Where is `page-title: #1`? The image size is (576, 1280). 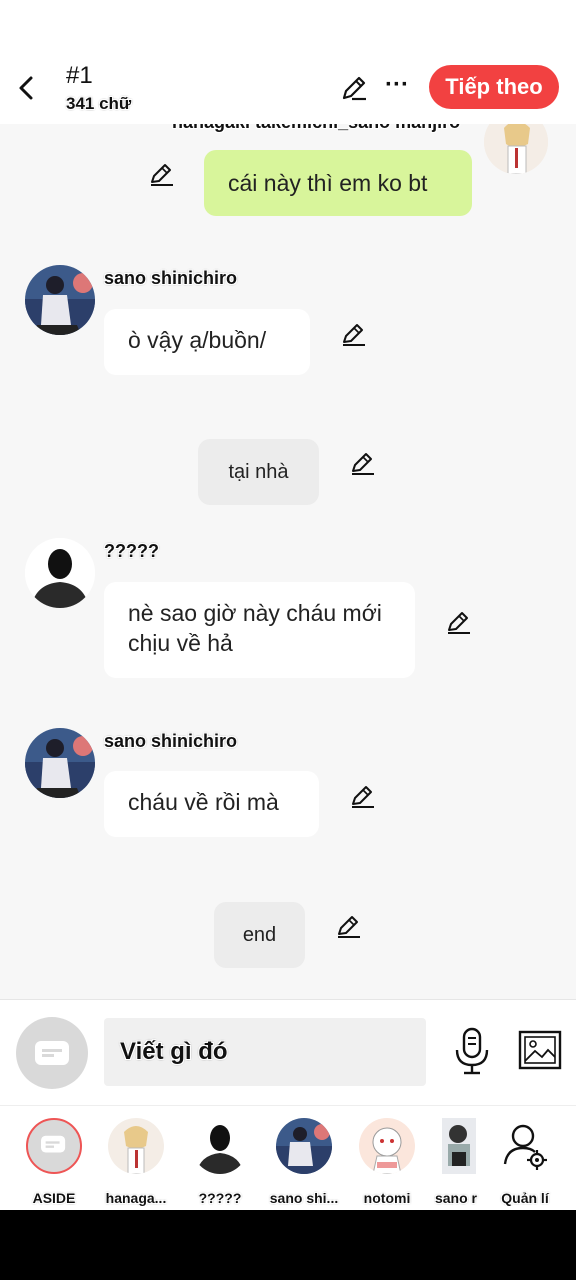
page-title: #1 is located at coordinates (79, 75).